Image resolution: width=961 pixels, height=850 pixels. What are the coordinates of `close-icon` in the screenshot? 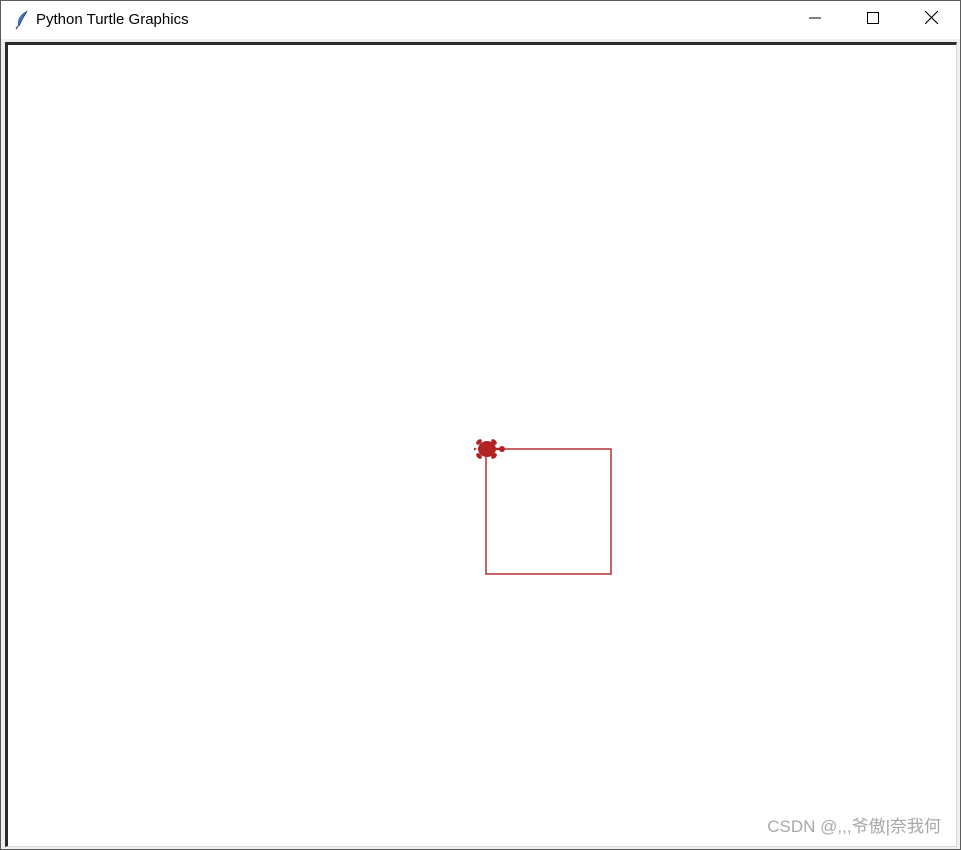 It's located at (931, 19).